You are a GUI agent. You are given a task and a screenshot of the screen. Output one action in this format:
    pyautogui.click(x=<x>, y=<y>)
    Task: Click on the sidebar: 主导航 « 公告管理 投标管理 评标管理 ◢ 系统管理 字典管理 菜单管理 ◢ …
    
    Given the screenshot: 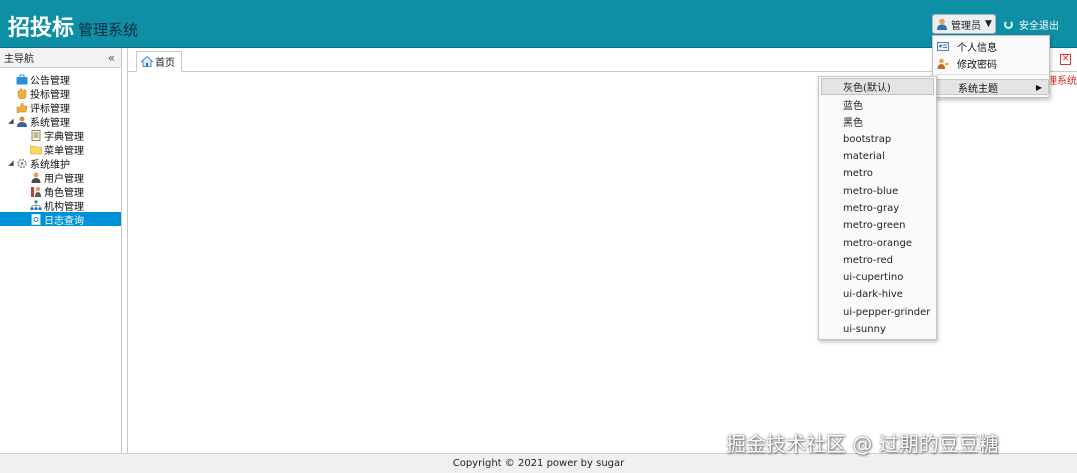 What is the action you would take?
    pyautogui.click(x=61, y=250)
    